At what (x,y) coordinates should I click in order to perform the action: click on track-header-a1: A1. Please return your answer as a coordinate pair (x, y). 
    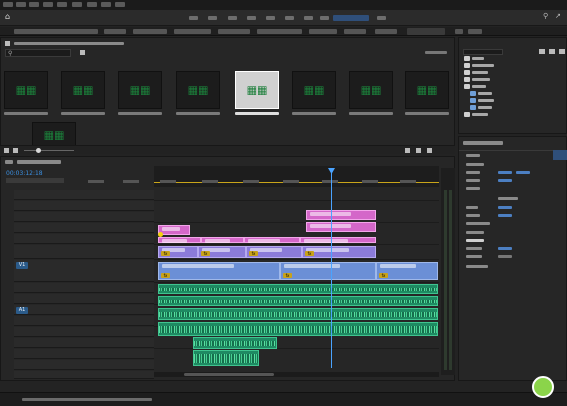
    Looking at the image, I should click on (84, 310).